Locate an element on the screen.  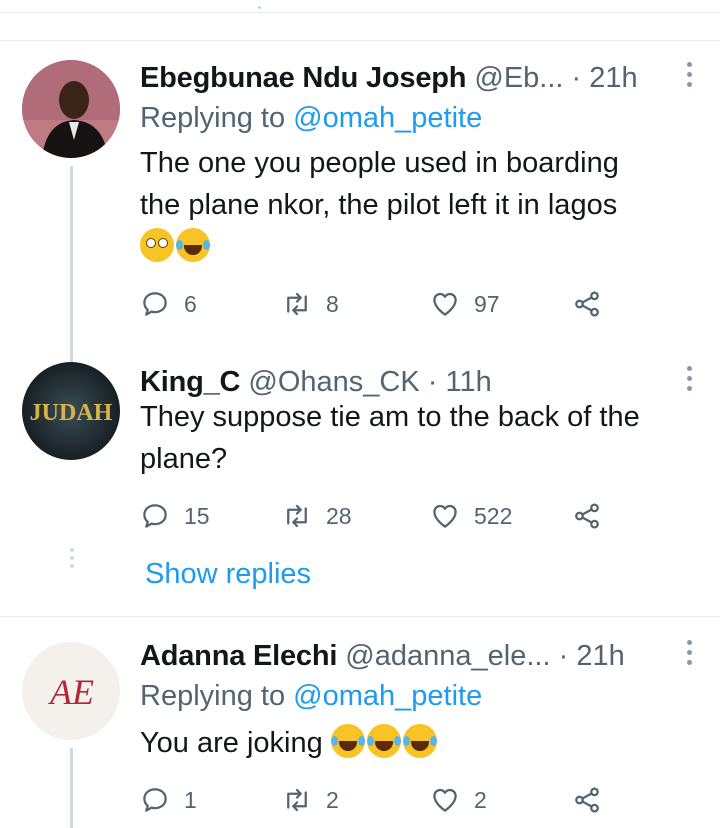
reply-count: 6 is located at coordinates (190, 303).